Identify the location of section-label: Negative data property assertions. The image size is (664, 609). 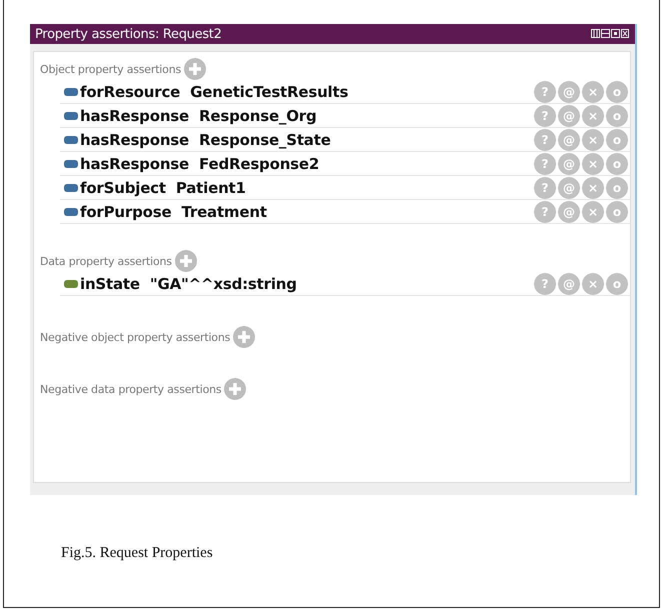
(131, 389).